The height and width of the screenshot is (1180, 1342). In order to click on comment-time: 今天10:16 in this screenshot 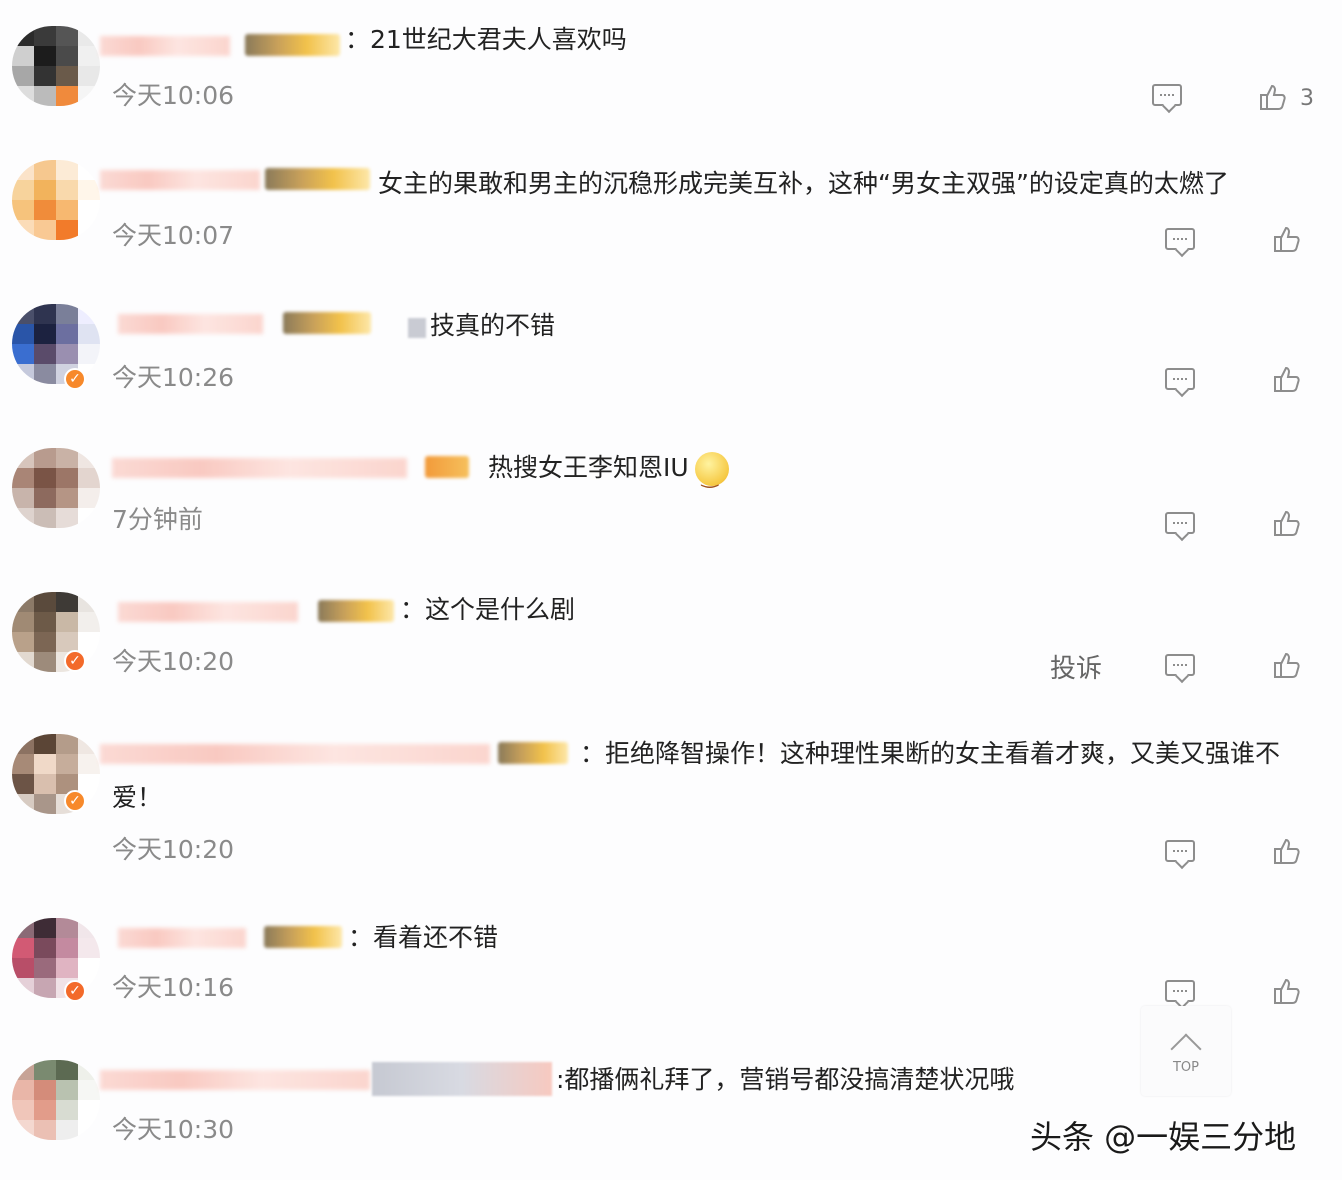, I will do `click(173, 987)`.